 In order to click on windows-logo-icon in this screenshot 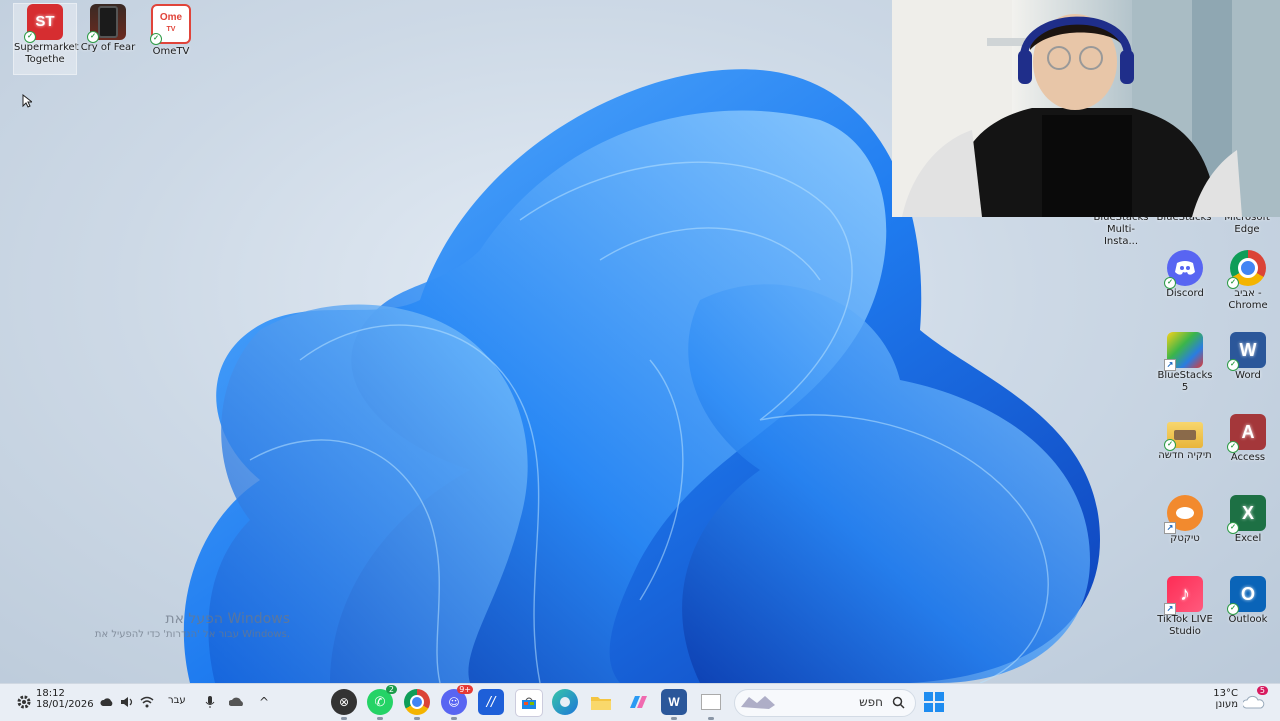, I will do `click(934, 702)`.